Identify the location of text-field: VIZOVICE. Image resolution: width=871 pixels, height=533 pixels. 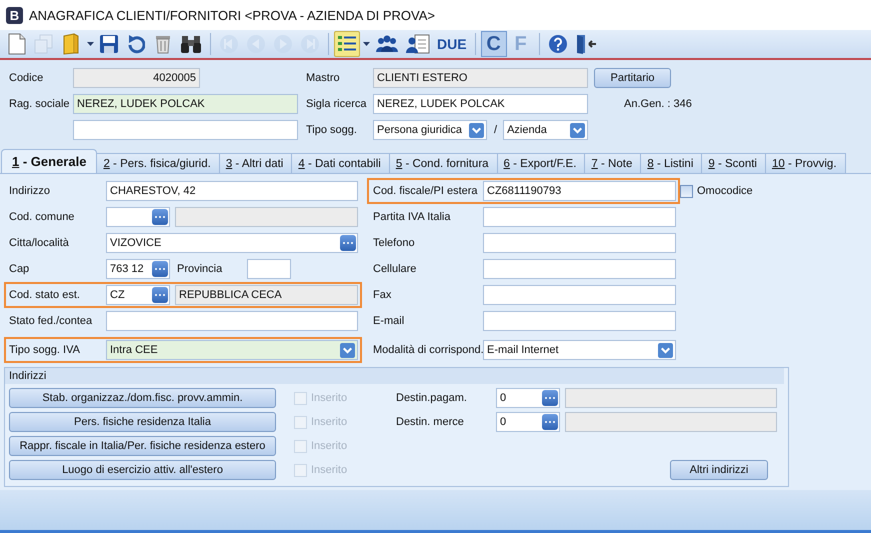
(232, 243).